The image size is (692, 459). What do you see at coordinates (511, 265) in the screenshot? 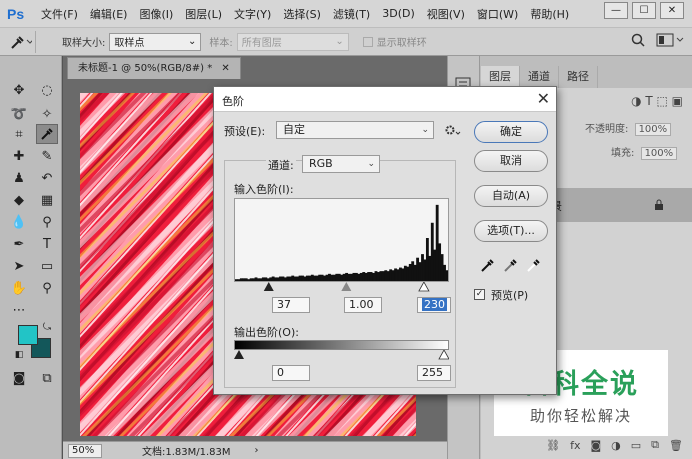
I see `gray-point-eyedropper-icon` at bounding box center [511, 265].